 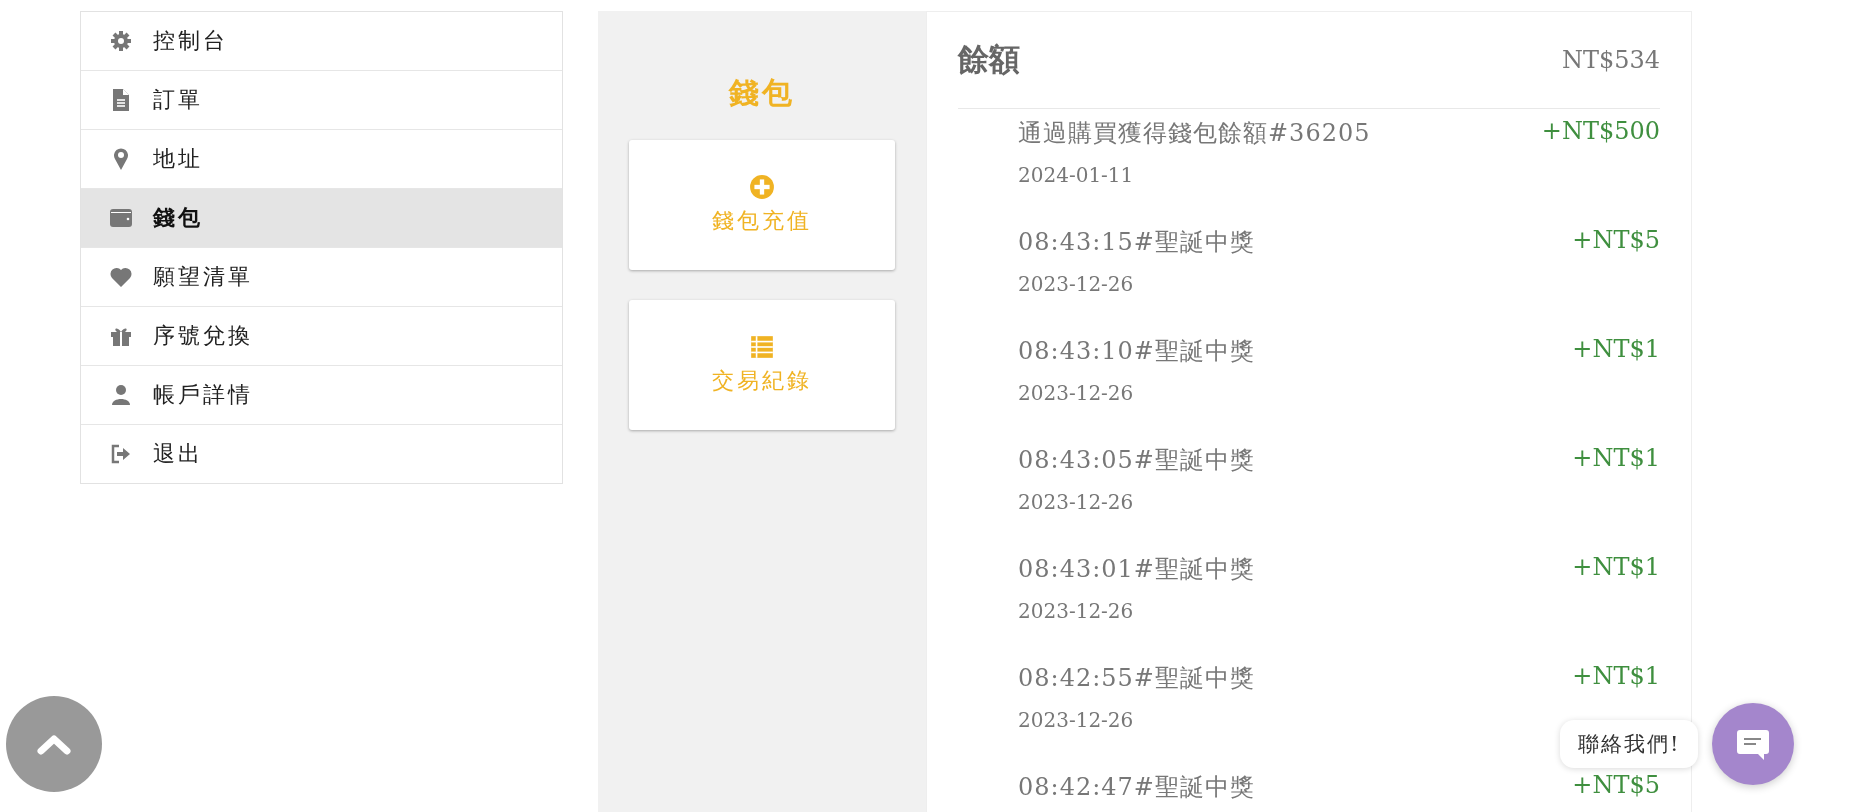 I want to click on sidebar-item: 願望清單, so click(x=321, y=277).